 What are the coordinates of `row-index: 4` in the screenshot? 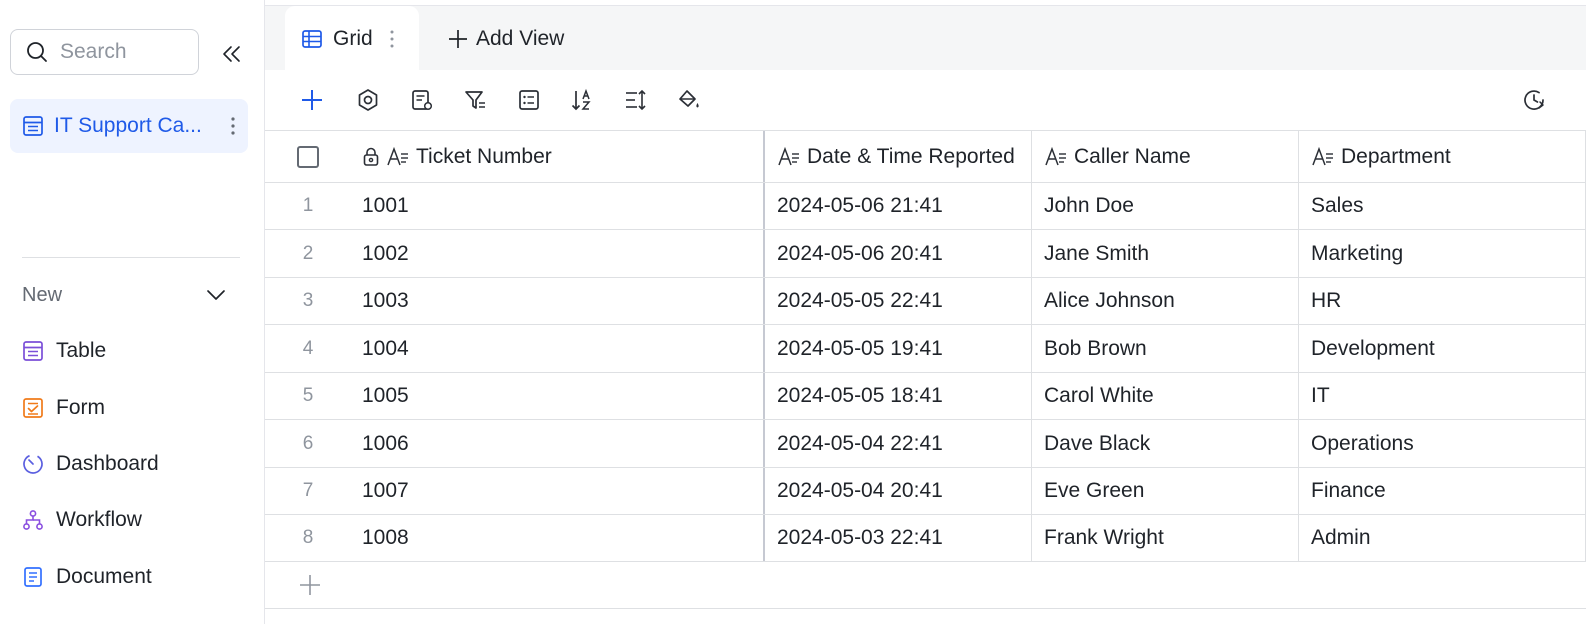 It's located at (308, 348).